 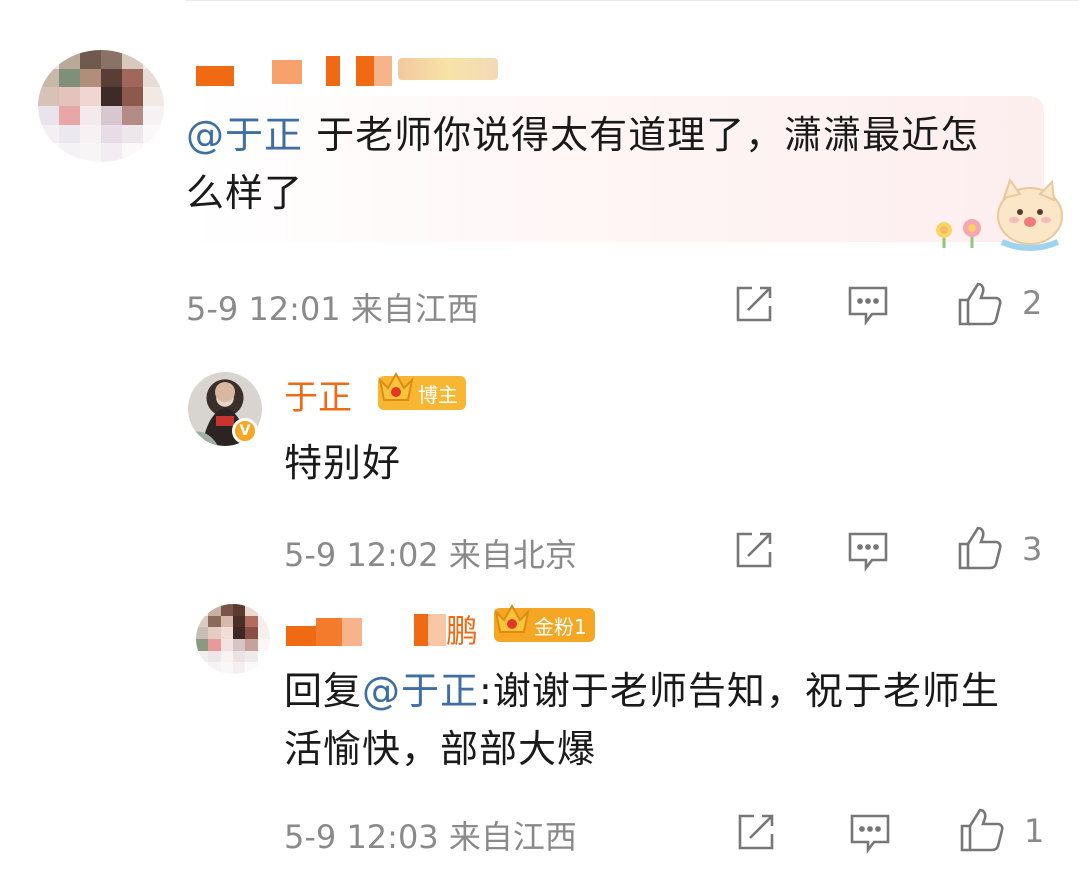 What do you see at coordinates (361, 555) in the screenshot?
I see `timestamp: 5-9 12:02` at bounding box center [361, 555].